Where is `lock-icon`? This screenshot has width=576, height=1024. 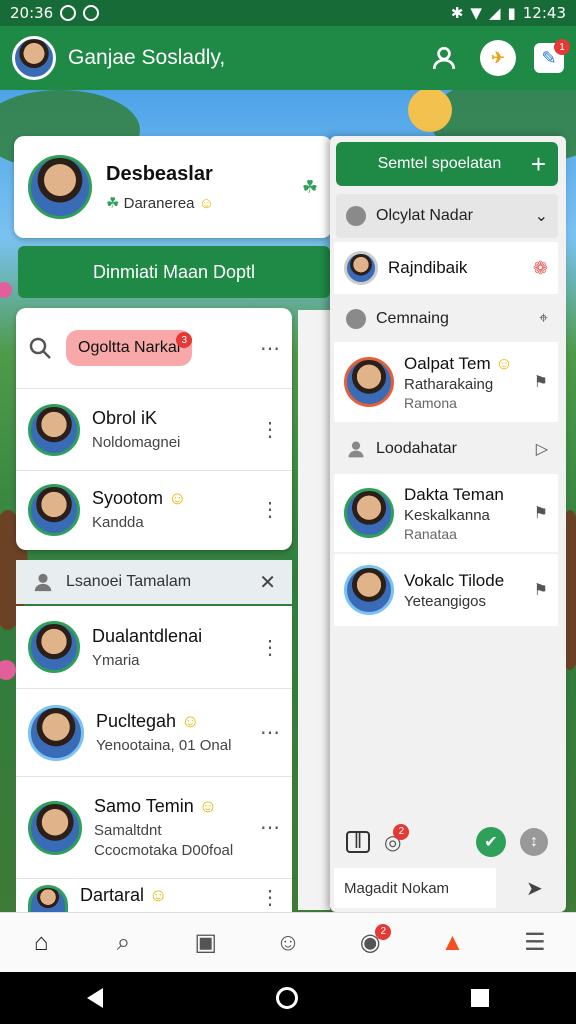
lock-icon is located at coordinates (356, 319).